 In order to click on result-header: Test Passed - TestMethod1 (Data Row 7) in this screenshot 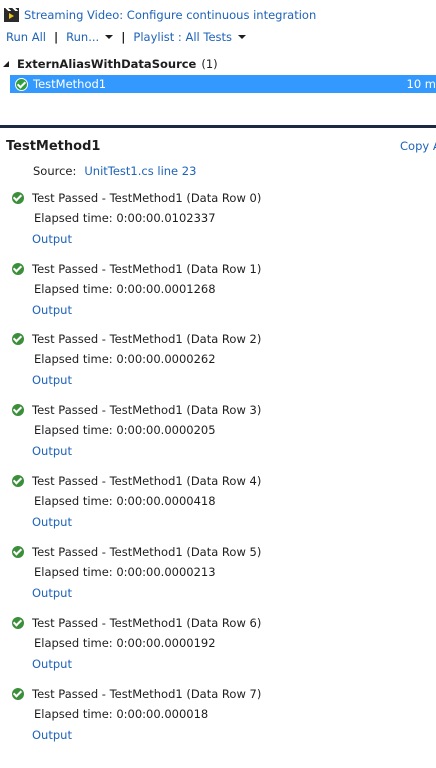, I will do `click(136, 694)`.